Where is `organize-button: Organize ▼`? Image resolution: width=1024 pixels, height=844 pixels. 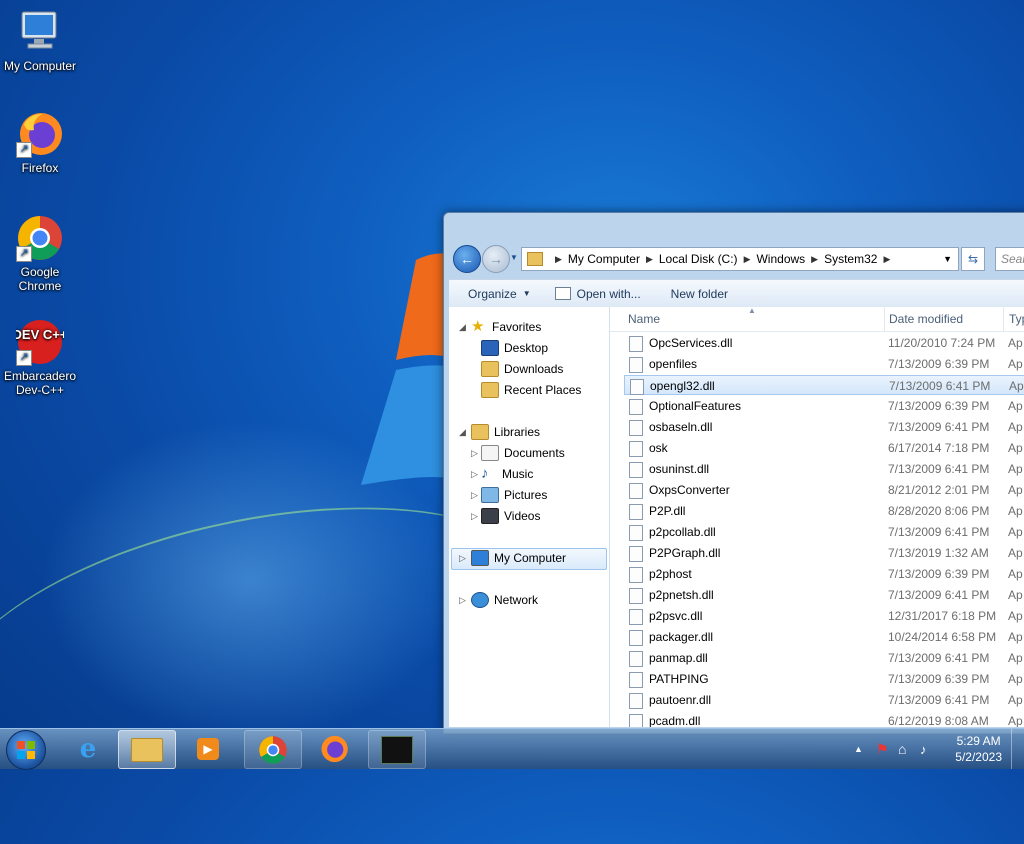 organize-button: Organize ▼ is located at coordinates (499, 294).